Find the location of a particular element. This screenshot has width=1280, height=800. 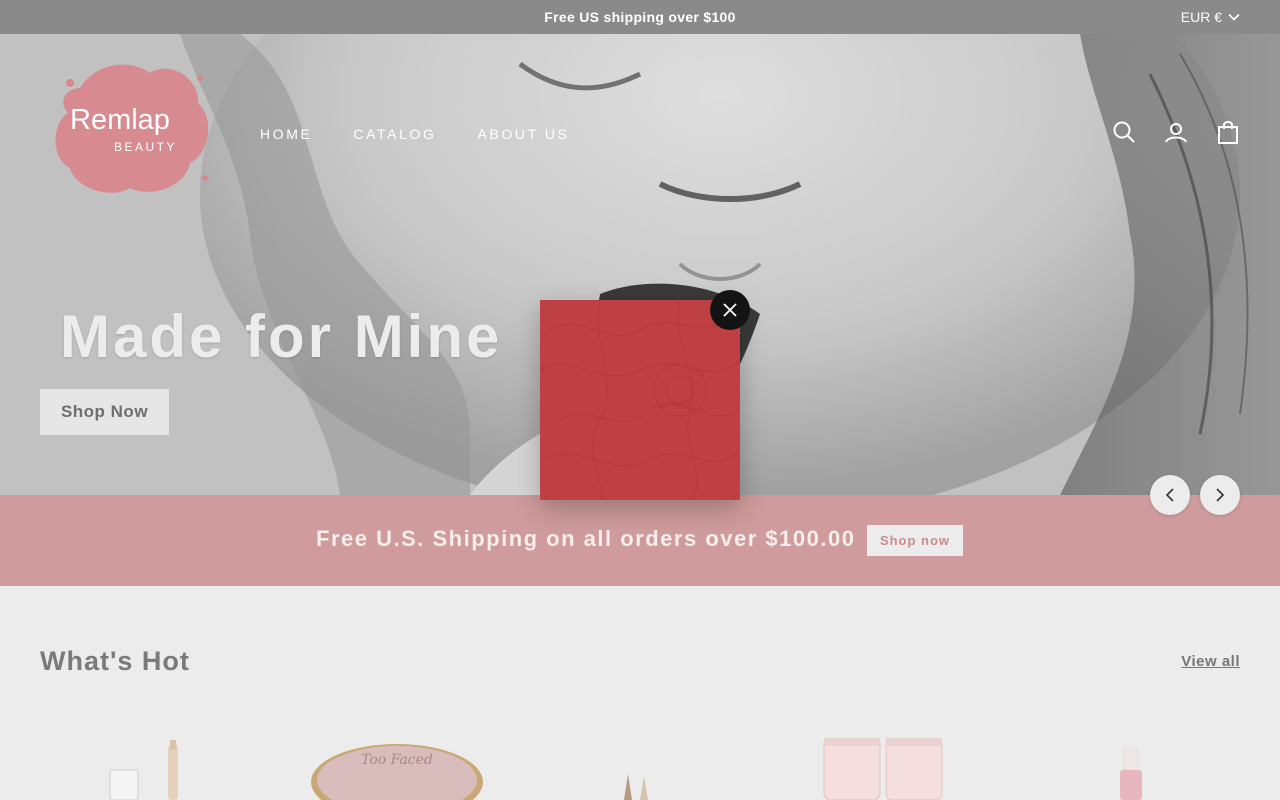

close-icon is located at coordinates (730, 310).